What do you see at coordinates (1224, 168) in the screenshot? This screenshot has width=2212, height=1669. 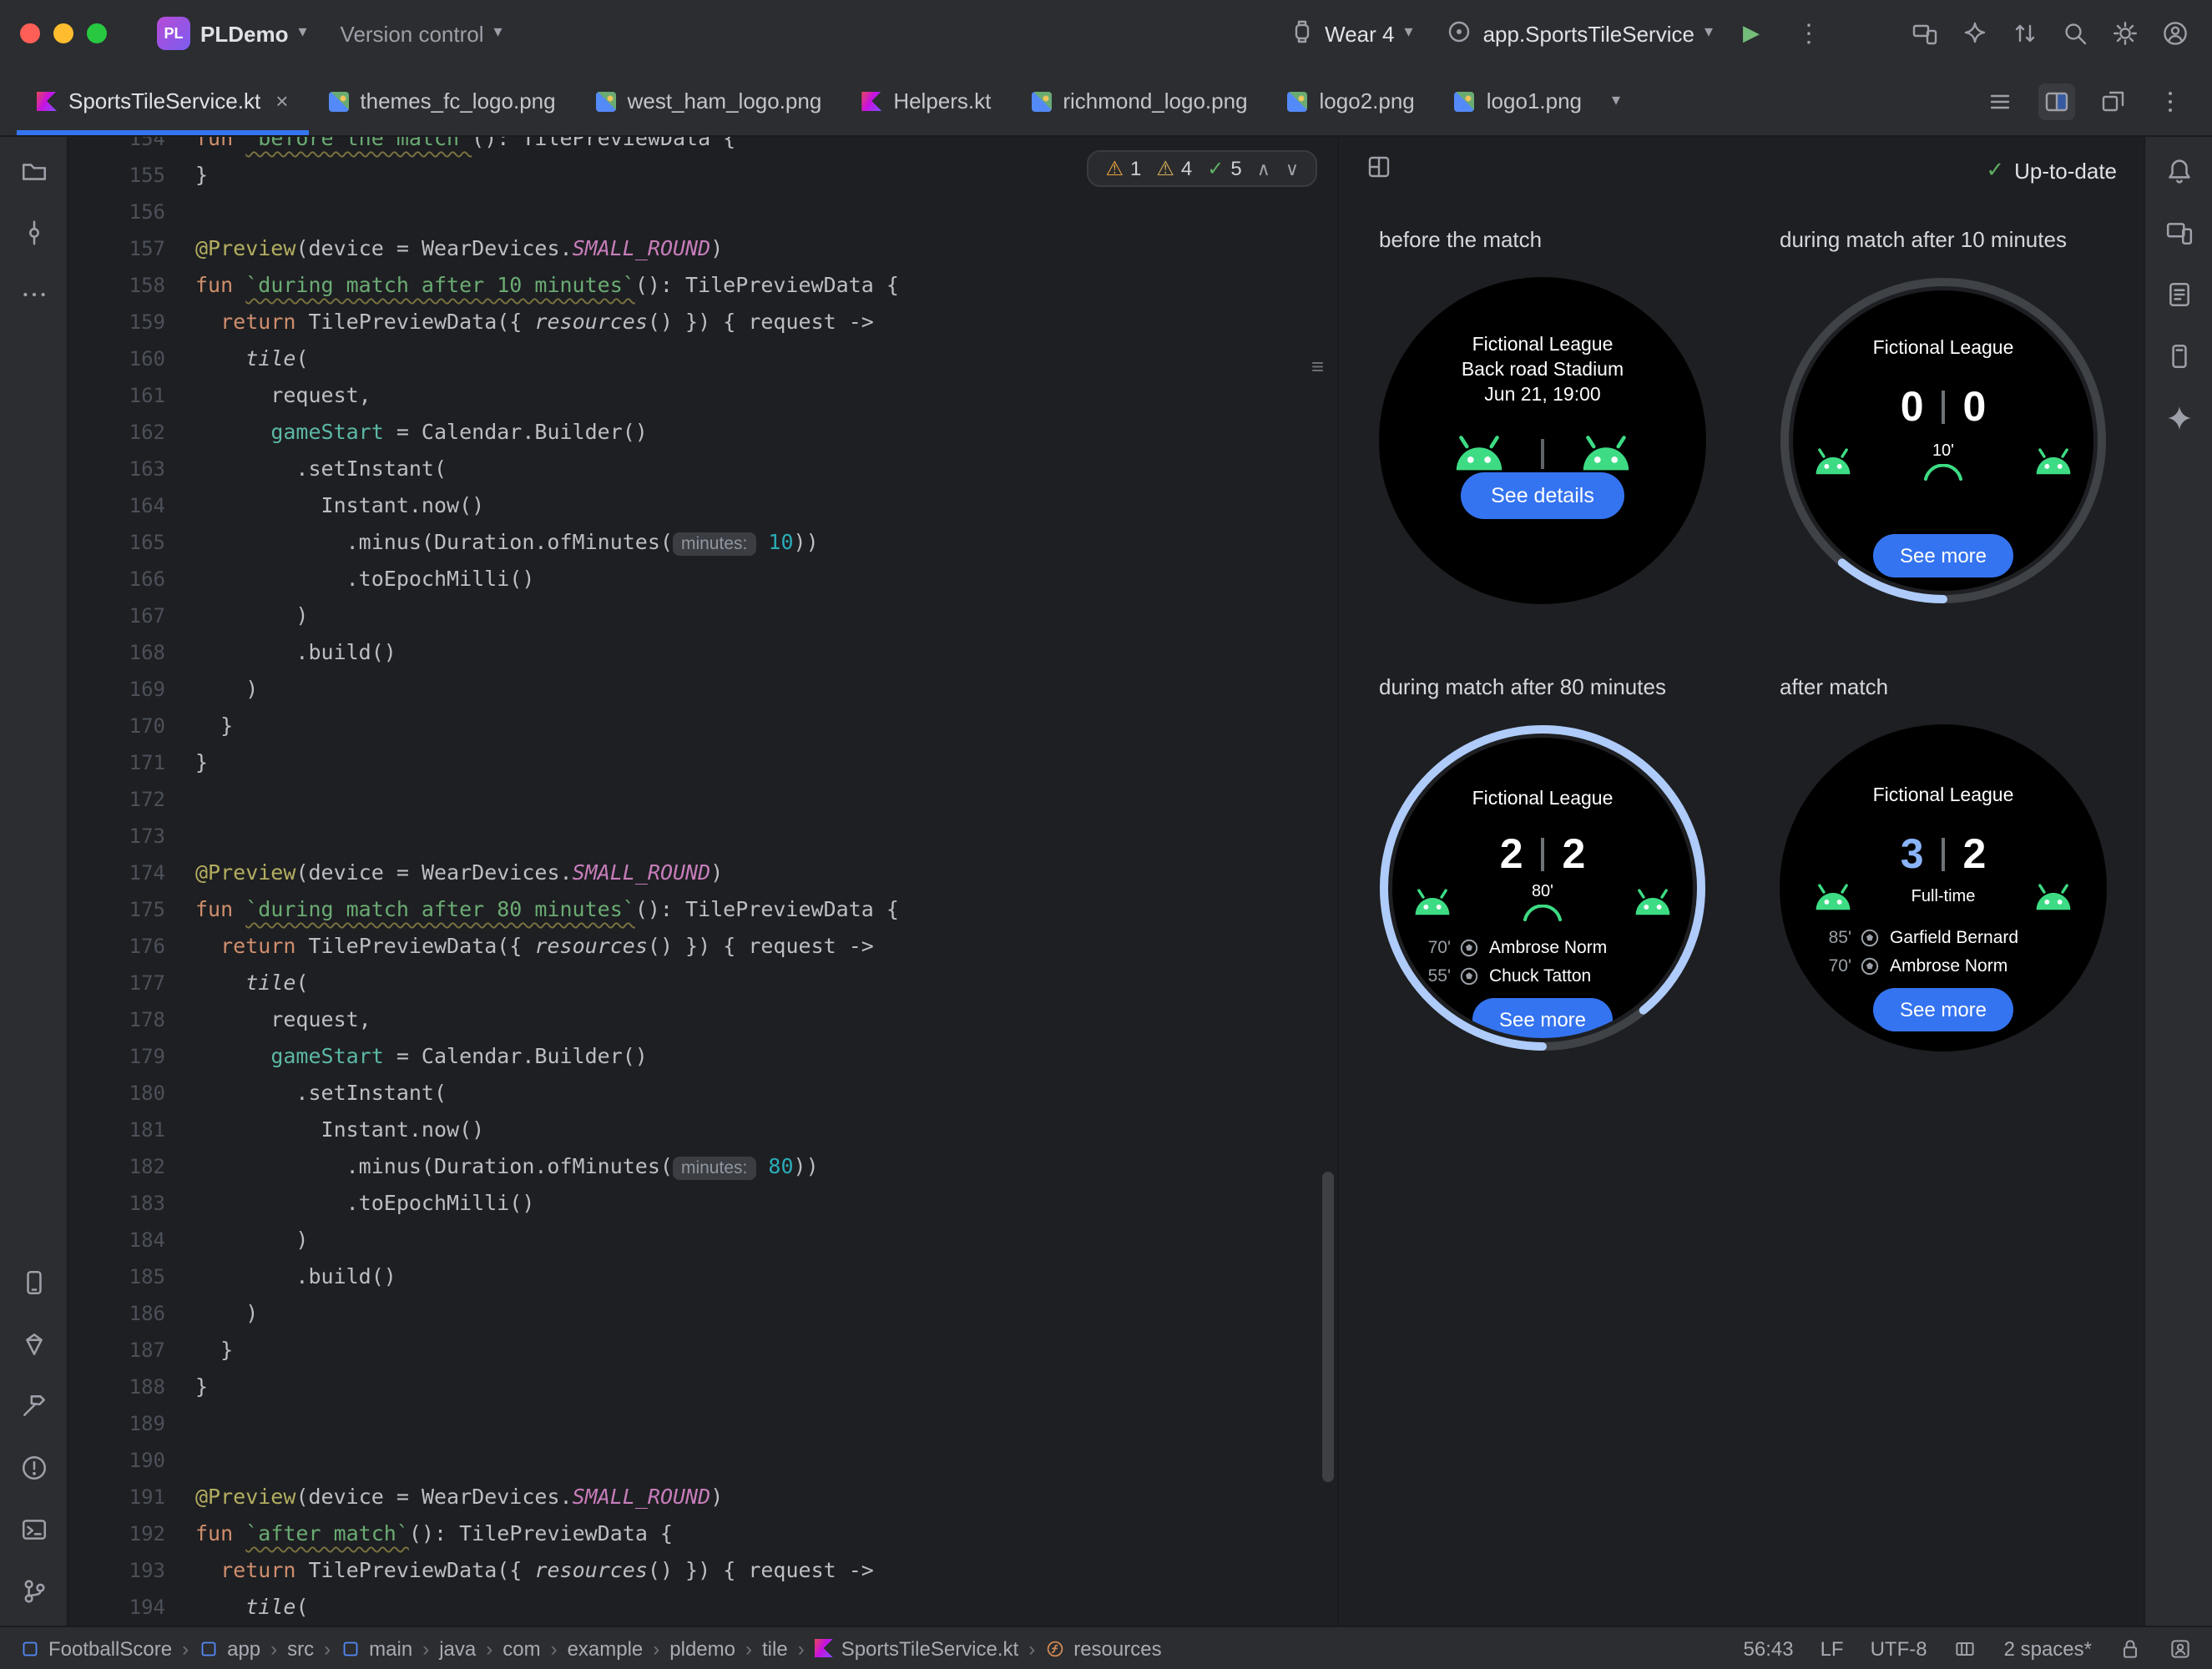 I see `passed-inspections-count: ✓ 5` at bounding box center [1224, 168].